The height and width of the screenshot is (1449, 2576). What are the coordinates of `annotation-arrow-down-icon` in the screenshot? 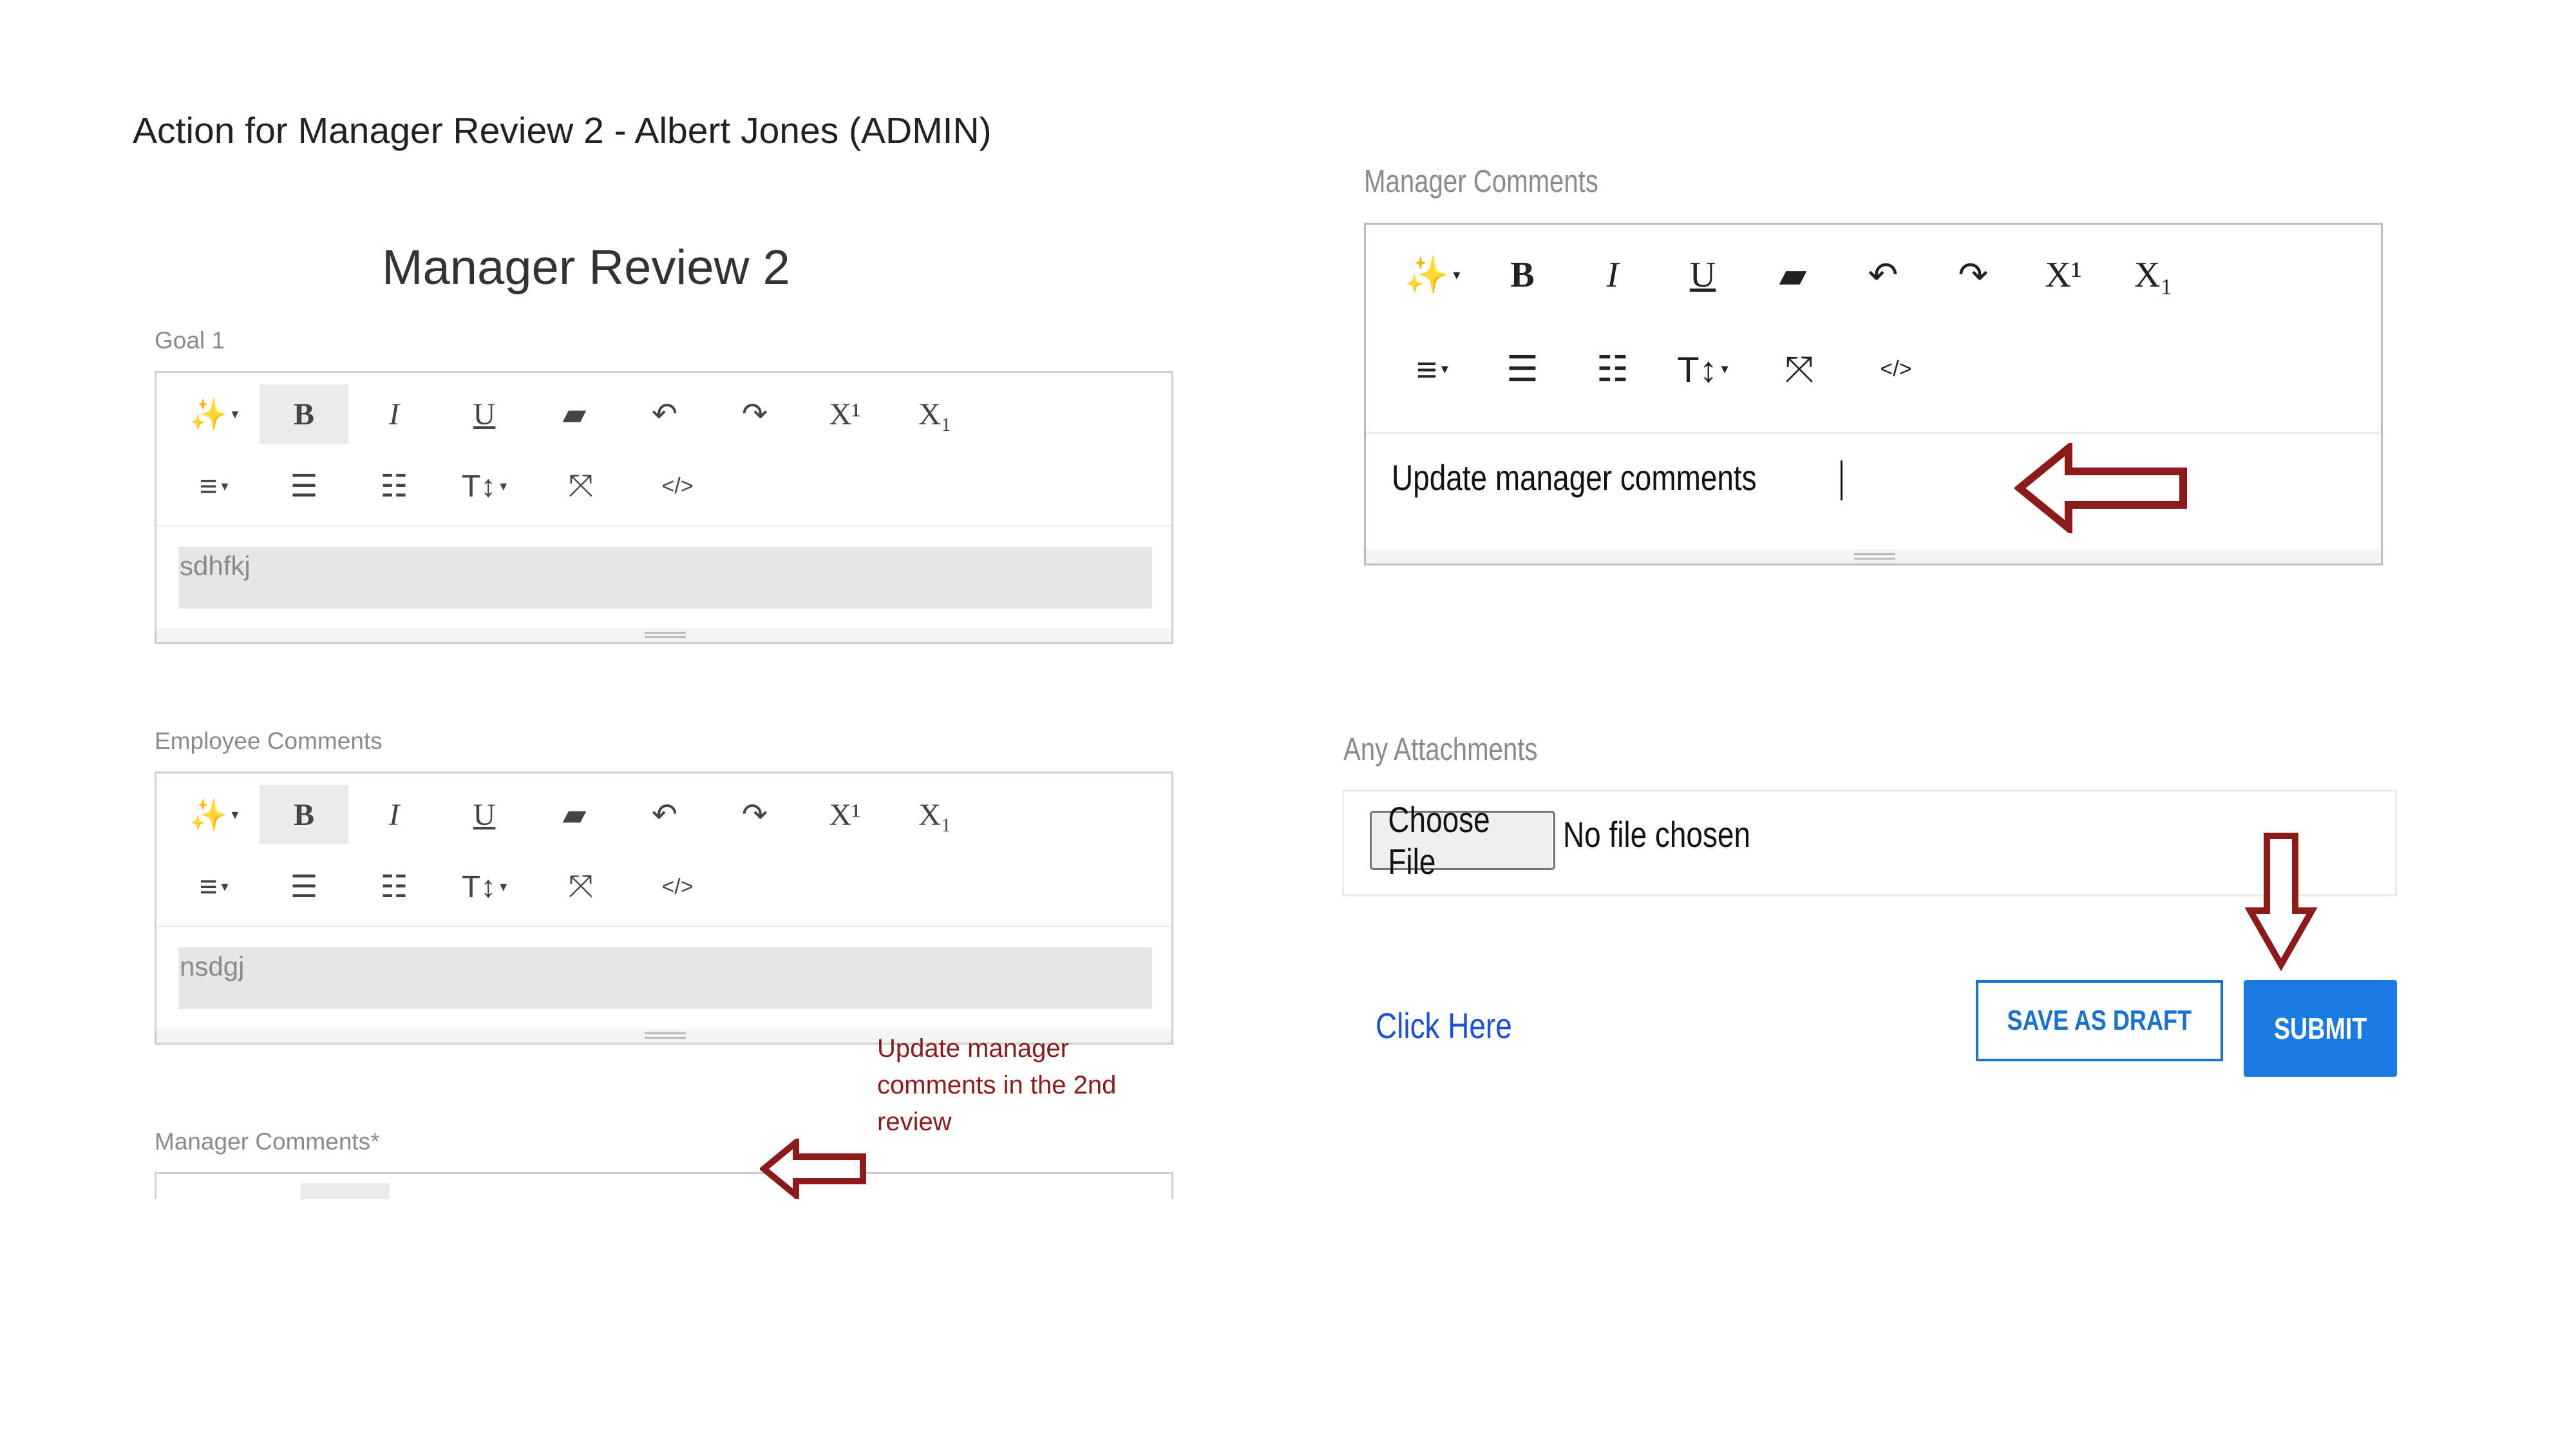 It's located at (2281, 902).